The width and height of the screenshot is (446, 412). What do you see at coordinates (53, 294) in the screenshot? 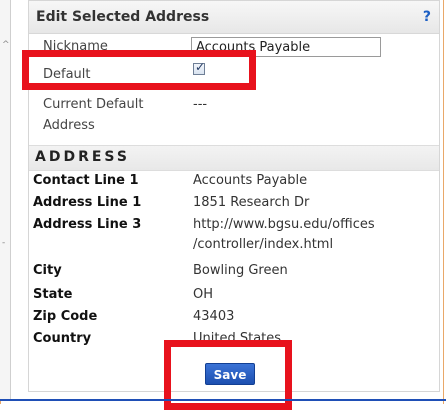
I see `state-label: State` at bounding box center [53, 294].